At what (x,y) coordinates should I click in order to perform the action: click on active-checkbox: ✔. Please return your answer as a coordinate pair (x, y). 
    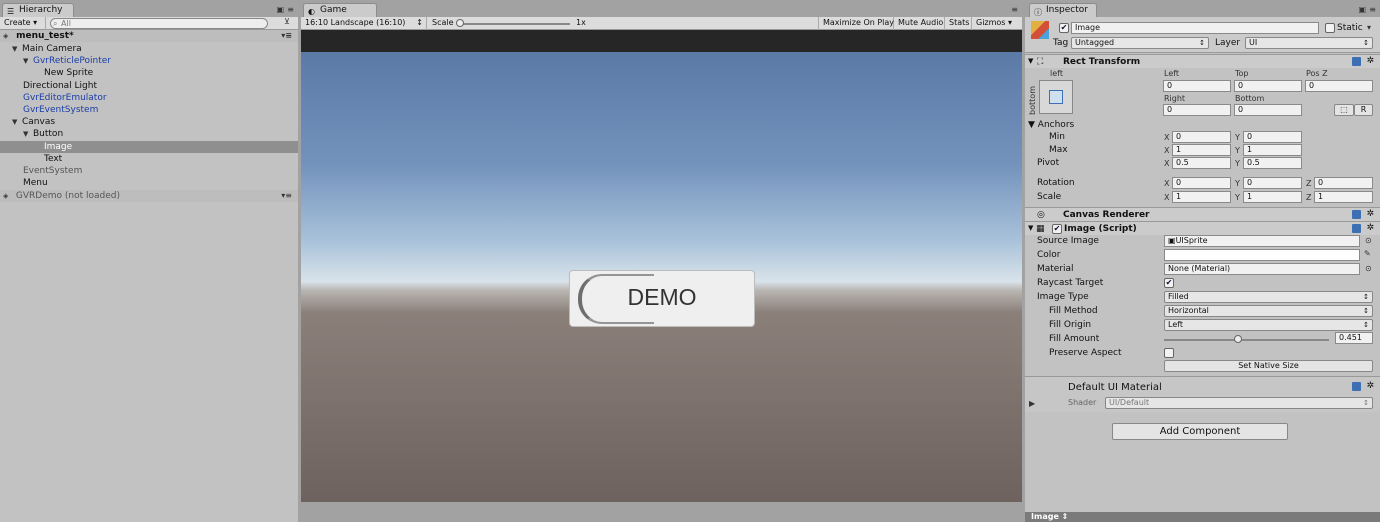
    Looking at the image, I should click on (1064, 28).